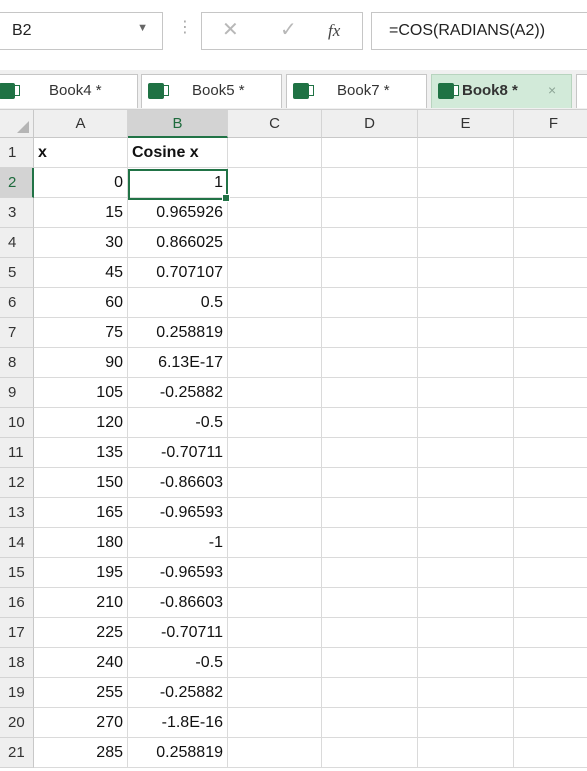 This screenshot has width=587, height=771. Describe the element at coordinates (81, 153) in the screenshot. I see `cell-a: x` at that location.